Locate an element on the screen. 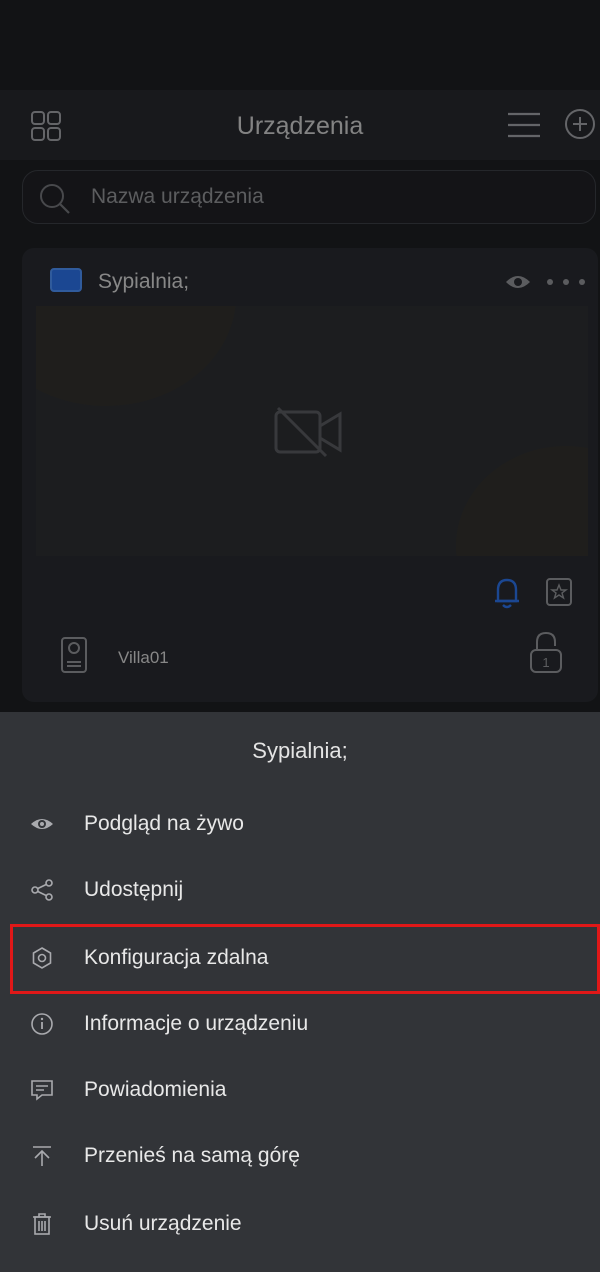  menu-item-move-top: Przenieś na samą górę is located at coordinates (300, 1158).